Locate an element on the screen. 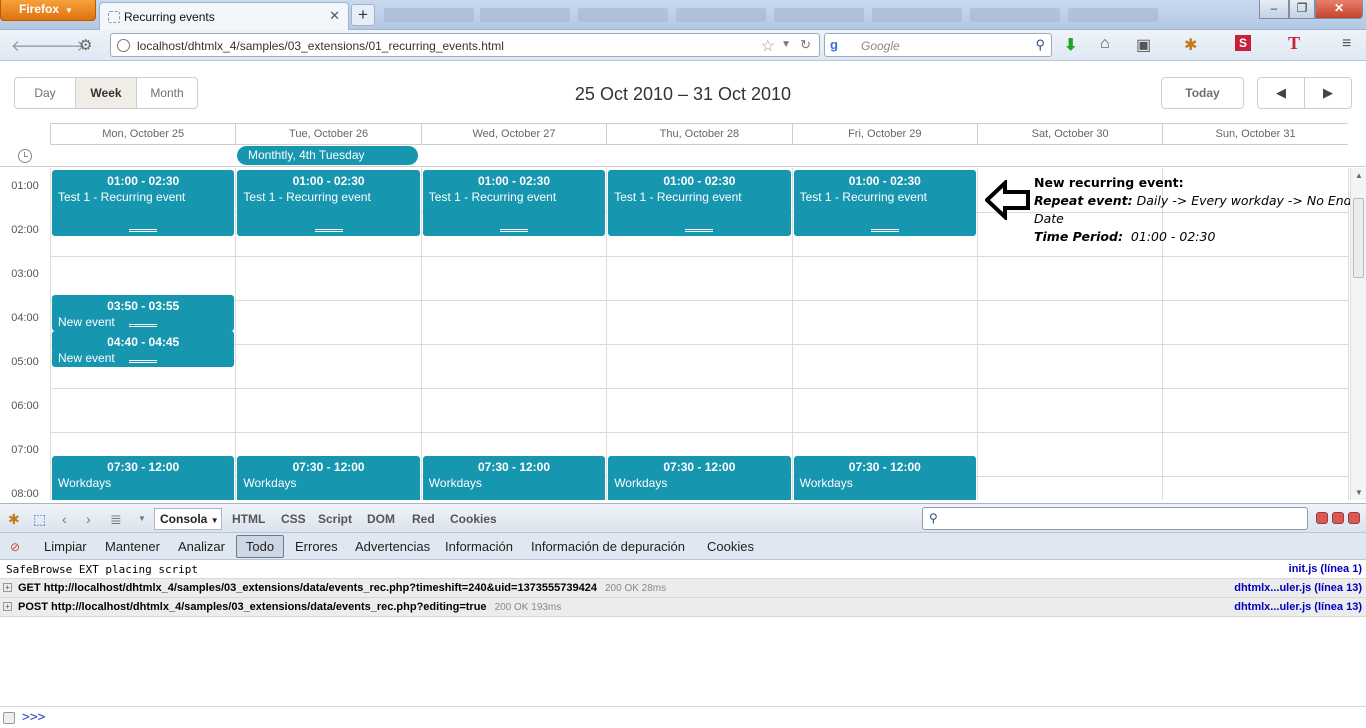  refresh-icon: ↻ is located at coordinates (805, 45).